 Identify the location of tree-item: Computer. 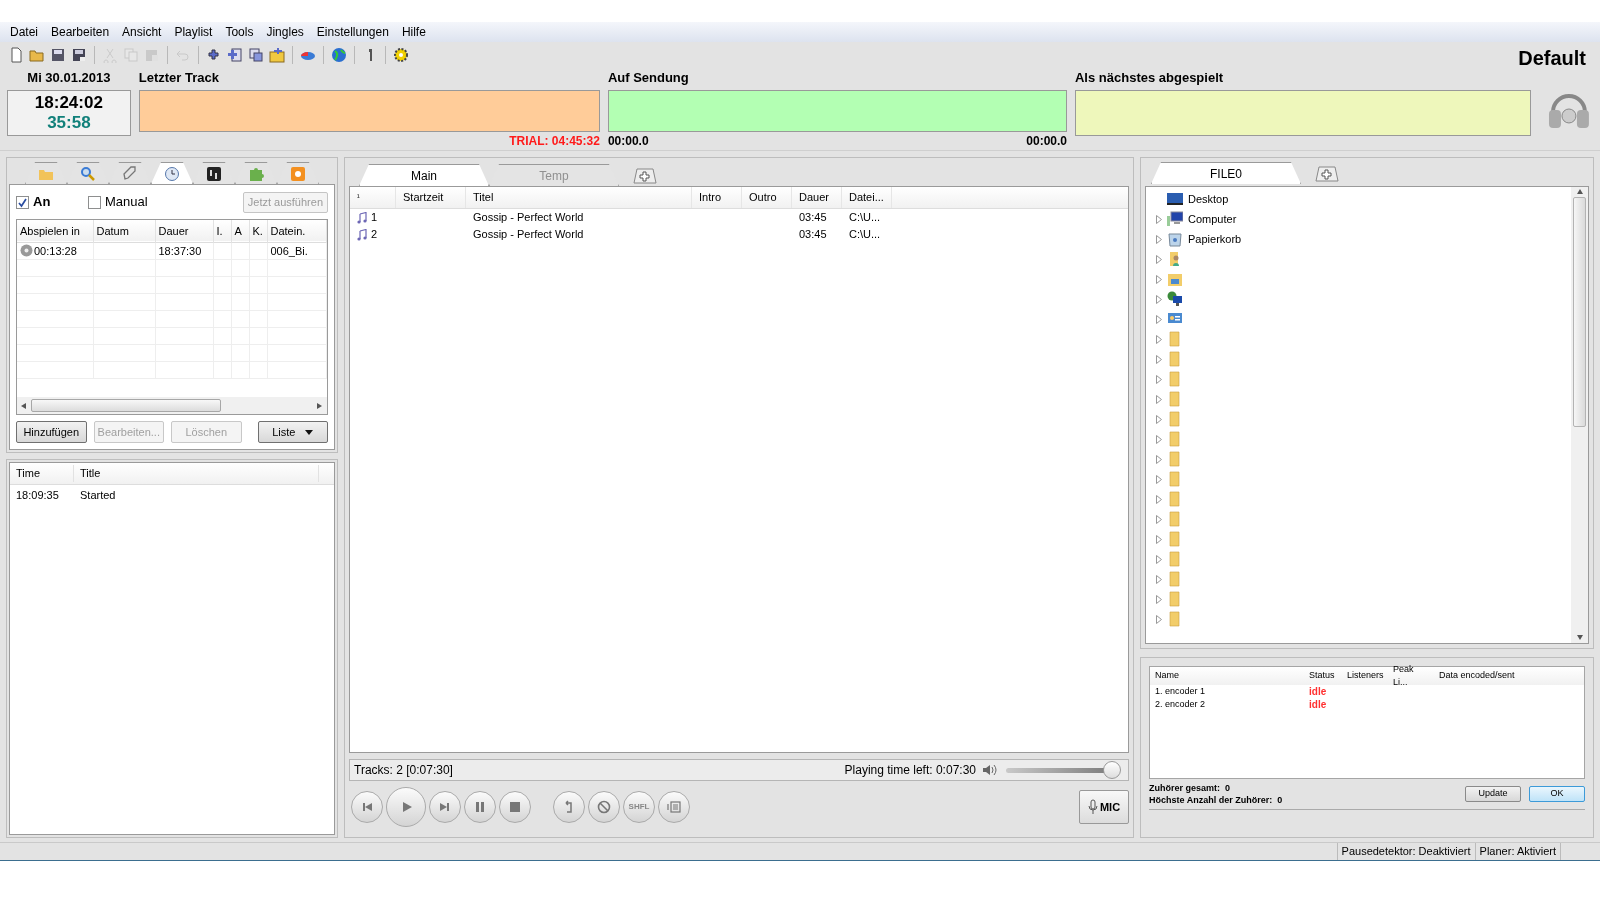
(1212, 219).